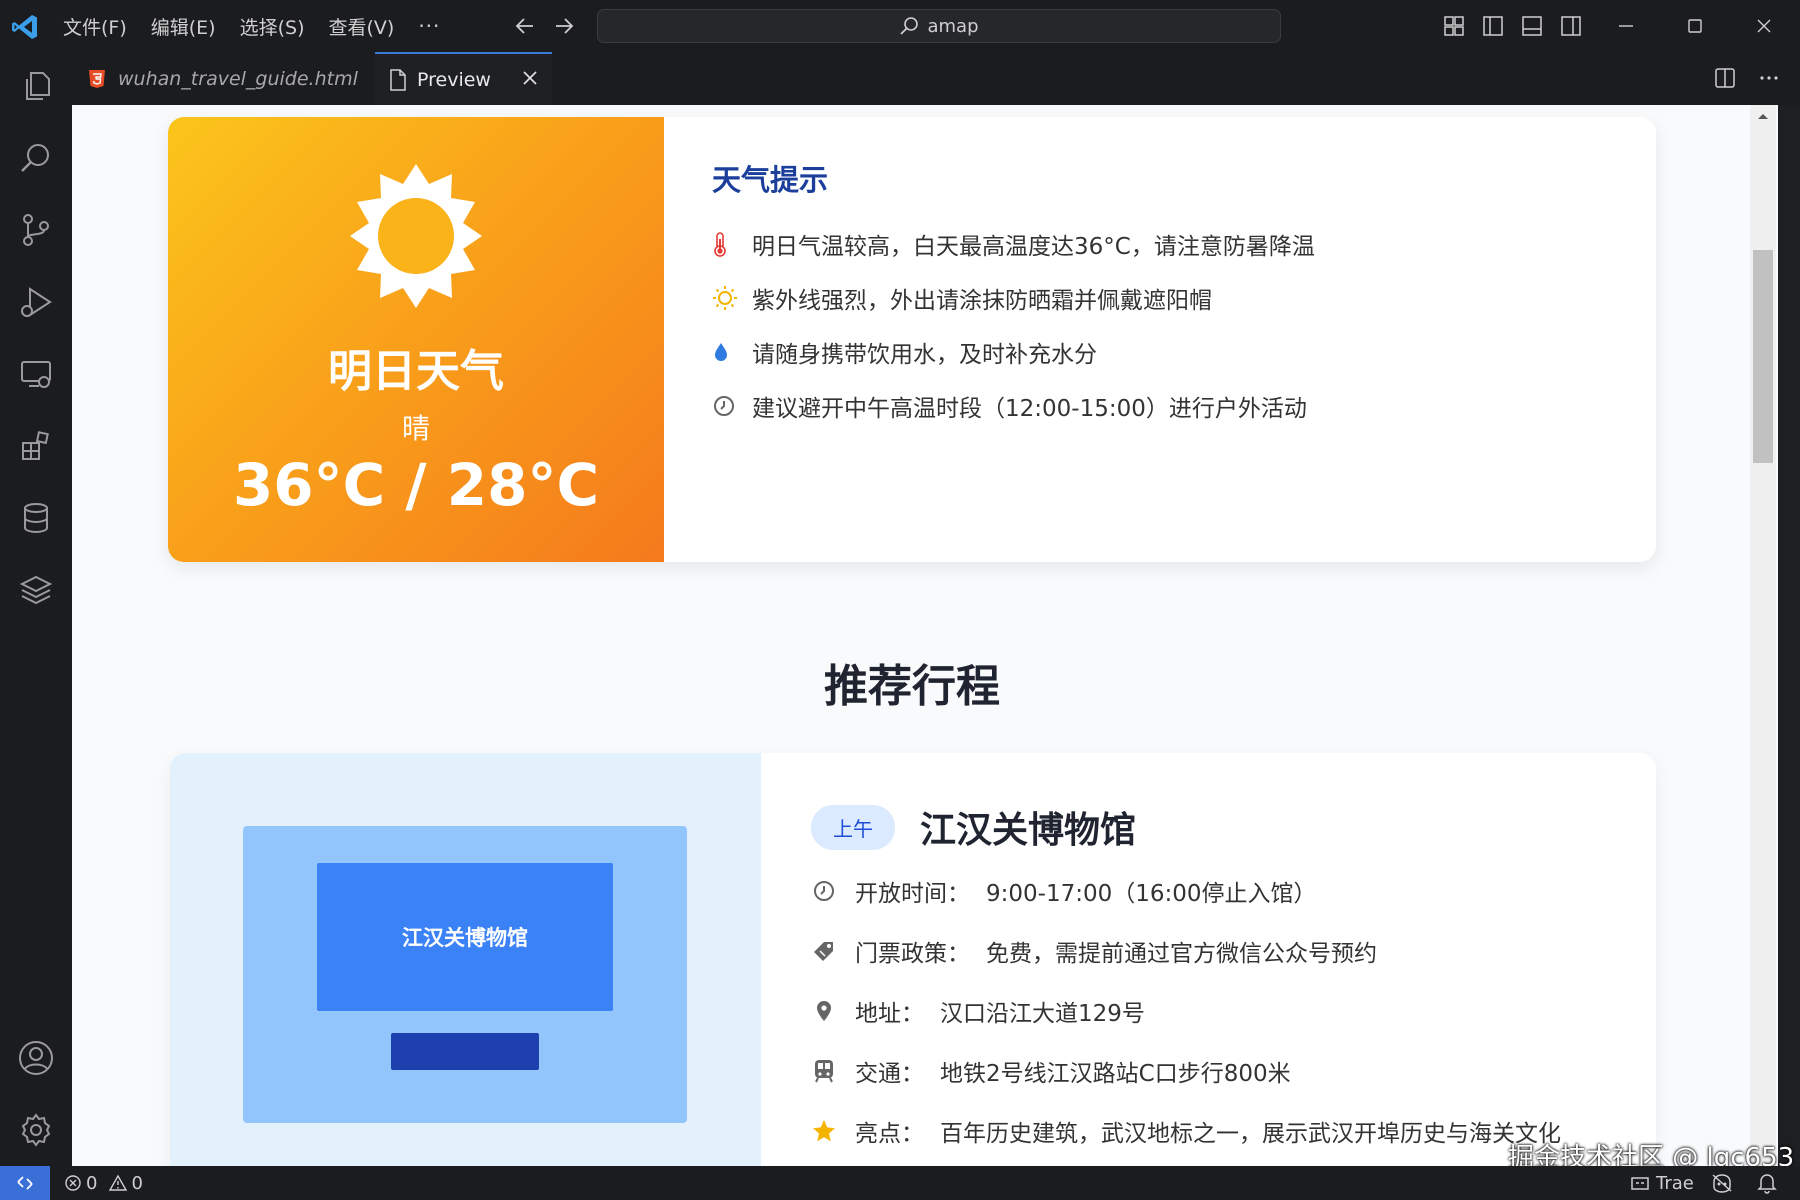  What do you see at coordinates (465, 1051) in the screenshot?
I see `illustration-base` at bounding box center [465, 1051].